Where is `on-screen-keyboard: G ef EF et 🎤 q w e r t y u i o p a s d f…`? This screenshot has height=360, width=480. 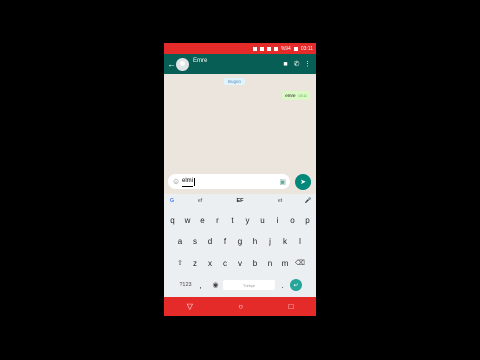
on-screen-keyboard: G ef EF et 🎤 q w e r t y u i o p a s d f… is located at coordinates (240, 245).